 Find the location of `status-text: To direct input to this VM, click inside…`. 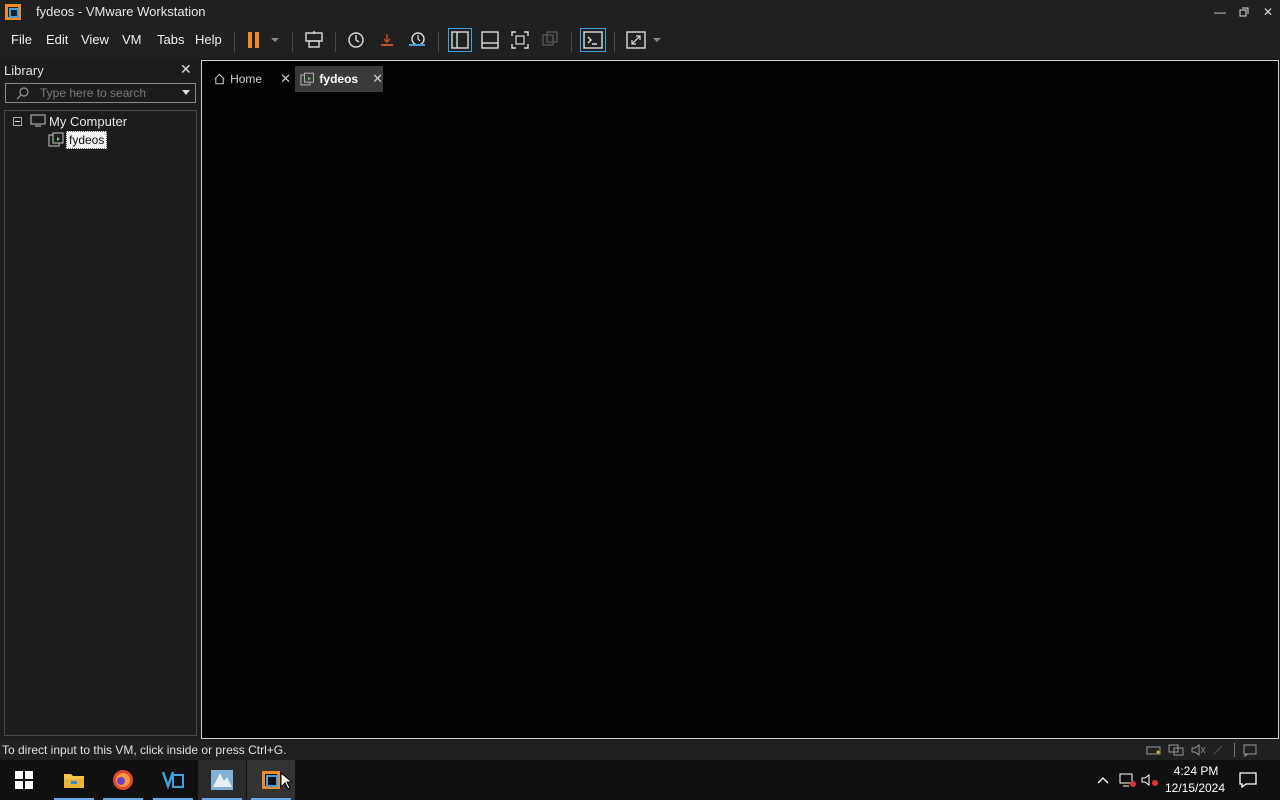

status-text: To direct input to this VM, click inside… is located at coordinates (144, 750).